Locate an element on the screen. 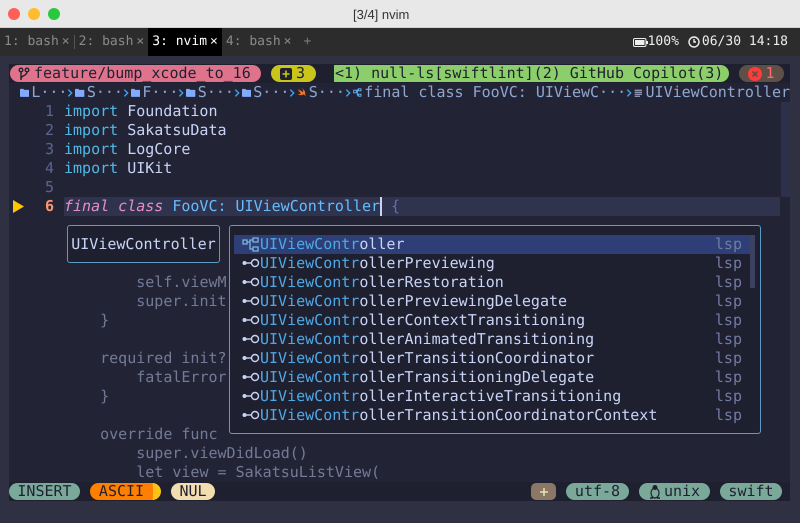  terminal-tab: 3: nvim × is located at coordinates (185, 42).